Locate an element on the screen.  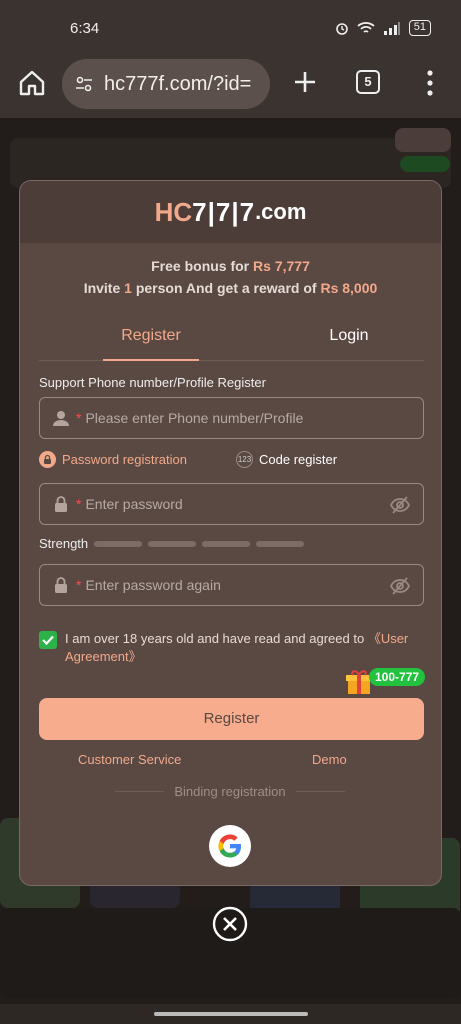
site-logo: HC 7|7|7 .com is located at coordinates (231, 212).